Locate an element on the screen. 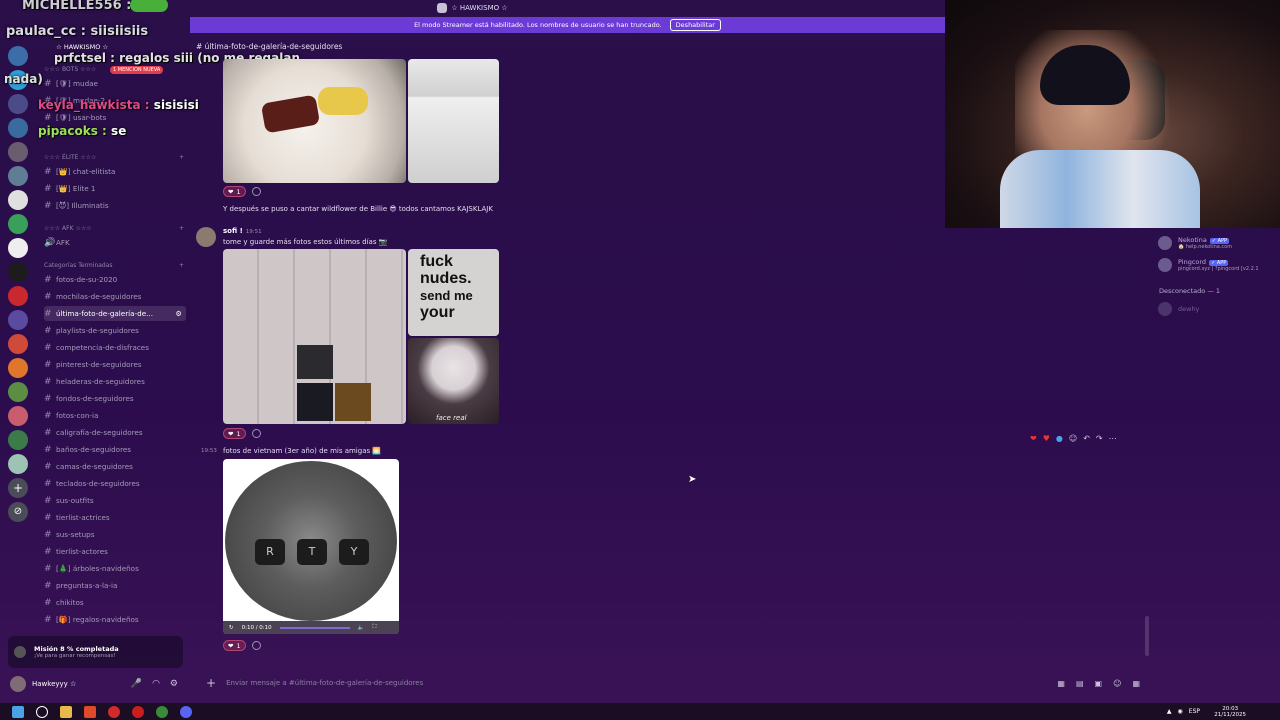 This screenshot has height=720, width=1280. channel-item: # playlists-de-seguidores is located at coordinates (115, 330).